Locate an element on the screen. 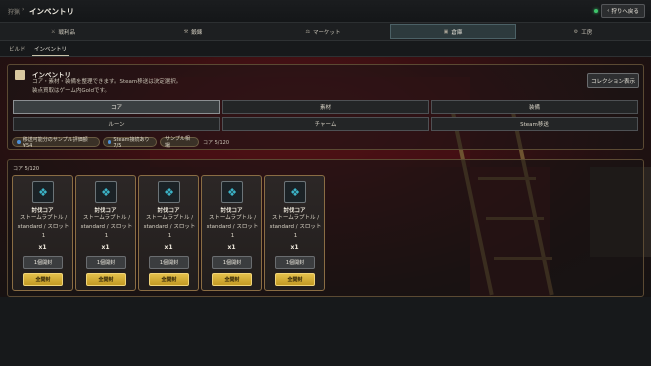 Image resolution: width=651 pixels, height=366 pixels. tab-storage: ▣ 倉庫 is located at coordinates (453, 31).